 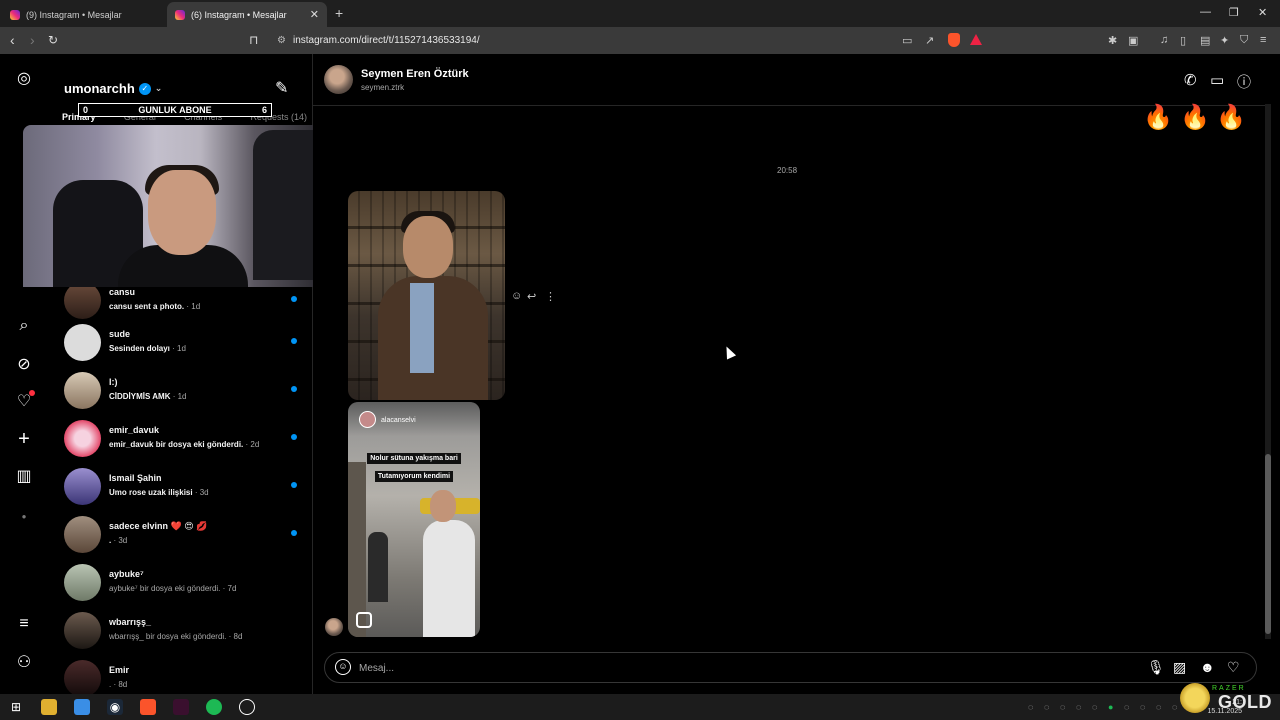 I want to click on more-menu-icon: ≡, so click(x=24, y=624).